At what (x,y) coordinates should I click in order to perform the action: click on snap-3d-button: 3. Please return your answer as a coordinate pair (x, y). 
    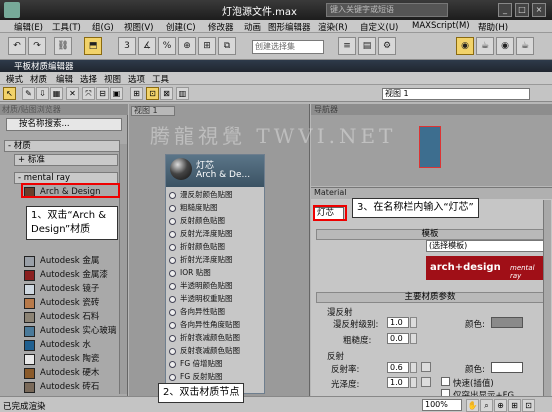
    Looking at the image, I should click on (127, 46).